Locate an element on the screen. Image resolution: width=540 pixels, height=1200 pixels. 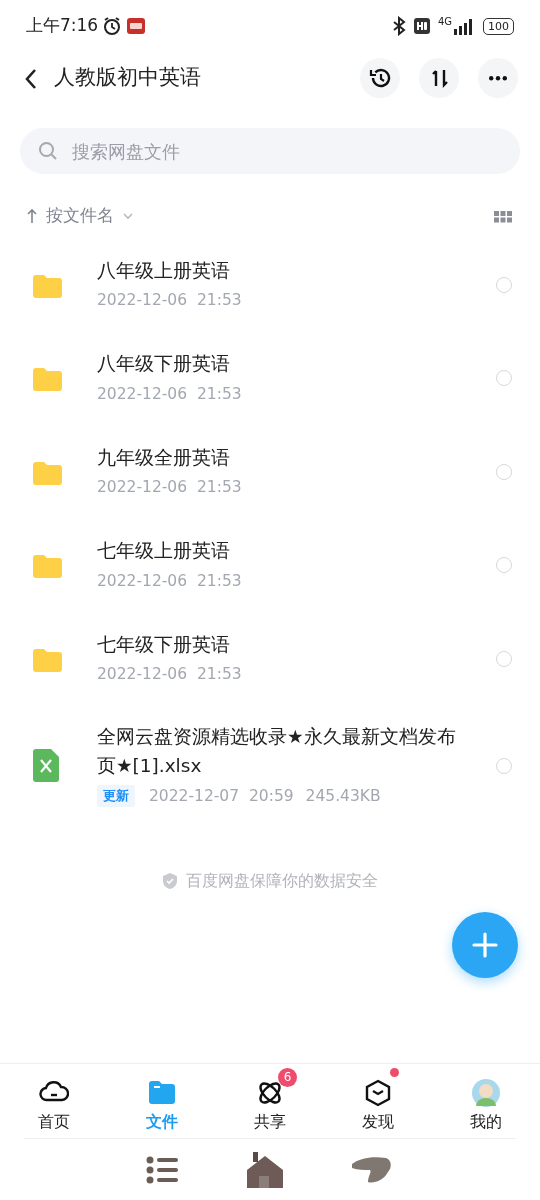
page-title: 人教版初中英语 is located at coordinates (127, 78).